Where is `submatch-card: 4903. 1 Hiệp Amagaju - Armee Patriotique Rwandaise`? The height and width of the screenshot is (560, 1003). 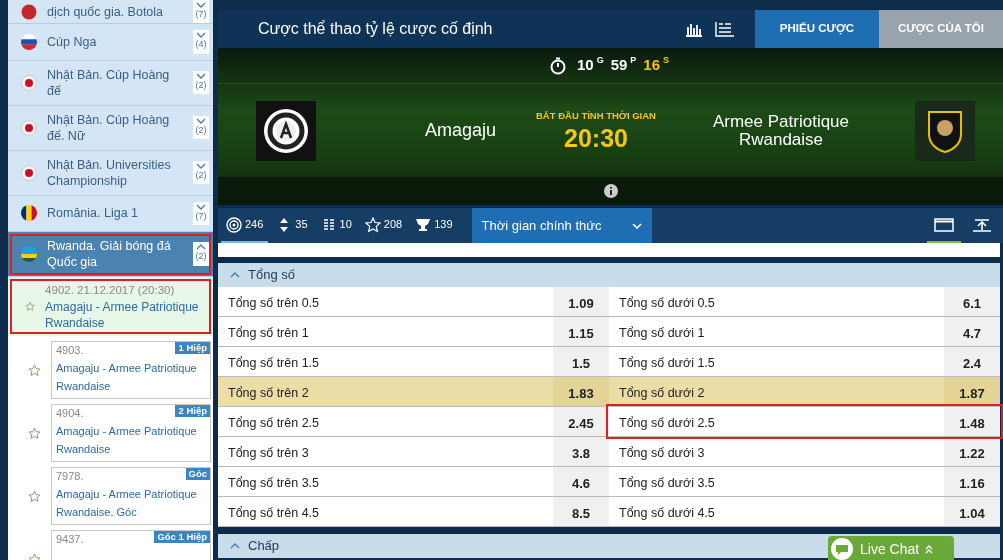 submatch-card: 4903. 1 Hiệp Amagaju - Armee Patriotique Rwandaise is located at coordinates (131, 370).